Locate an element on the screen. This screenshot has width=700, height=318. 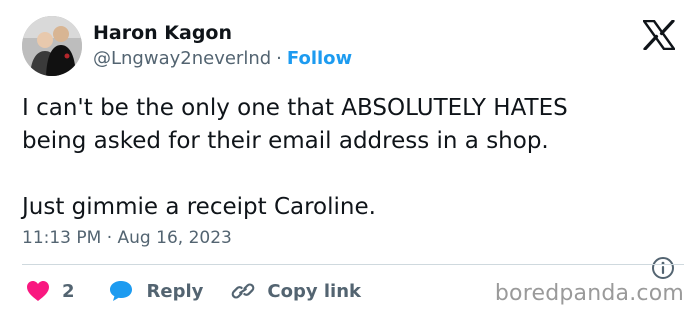
like-count: 2 is located at coordinates (68, 291).